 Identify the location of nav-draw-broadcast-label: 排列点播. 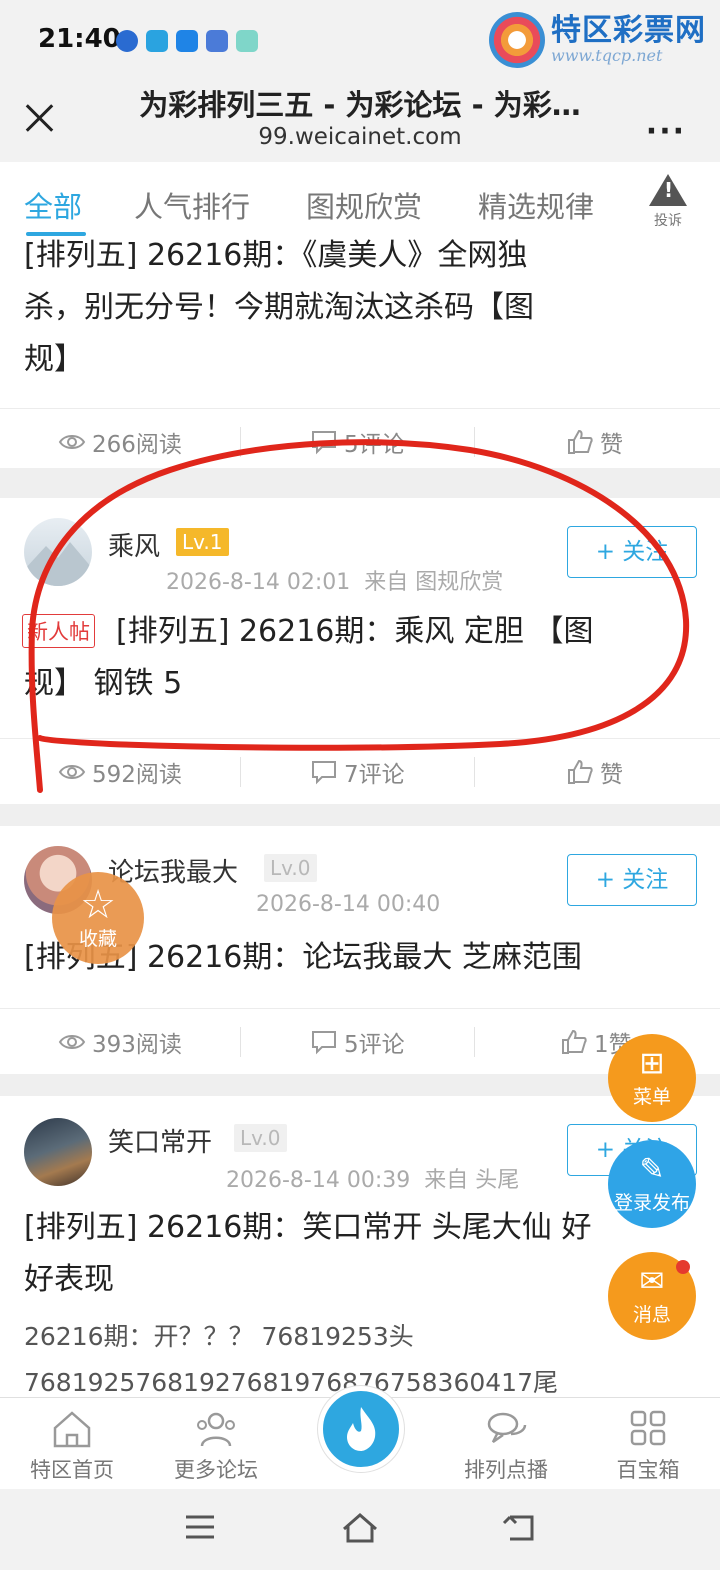
(506, 1470).